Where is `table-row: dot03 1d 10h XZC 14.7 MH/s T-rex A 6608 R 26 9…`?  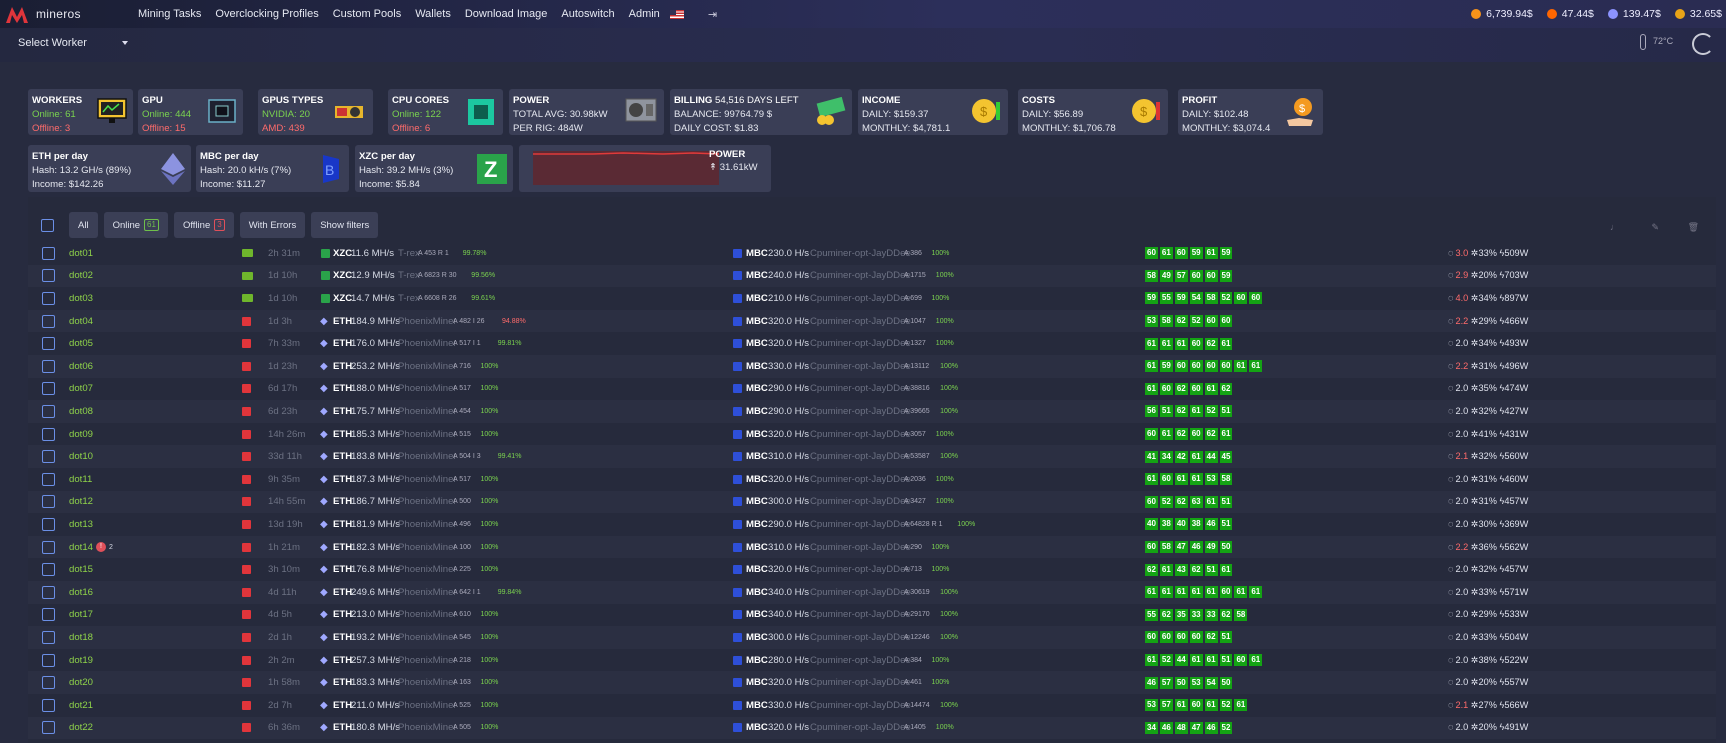
table-row: dot03 1d 10h XZC 14.7 MH/s T-rex A 6608 R 26 9… is located at coordinates (872, 298).